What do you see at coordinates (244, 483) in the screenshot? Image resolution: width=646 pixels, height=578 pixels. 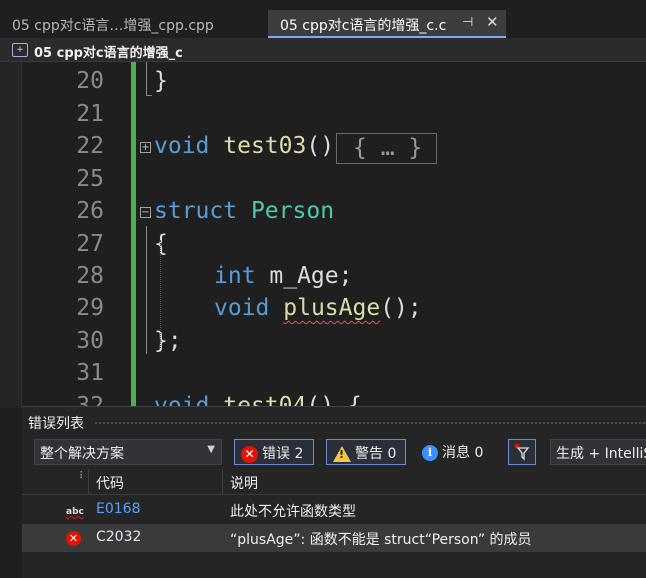 I see `column-header-description: 说明` at bounding box center [244, 483].